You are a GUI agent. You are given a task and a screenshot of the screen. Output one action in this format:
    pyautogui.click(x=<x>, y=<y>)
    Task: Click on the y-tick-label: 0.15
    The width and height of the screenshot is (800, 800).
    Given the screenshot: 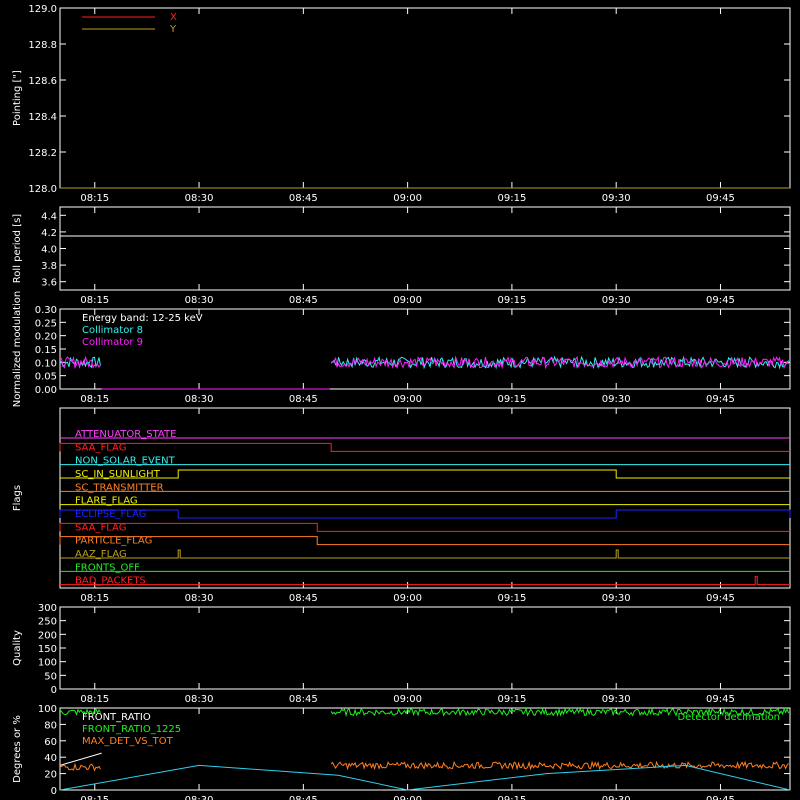 What is the action you would take?
    pyautogui.click(x=46, y=350)
    